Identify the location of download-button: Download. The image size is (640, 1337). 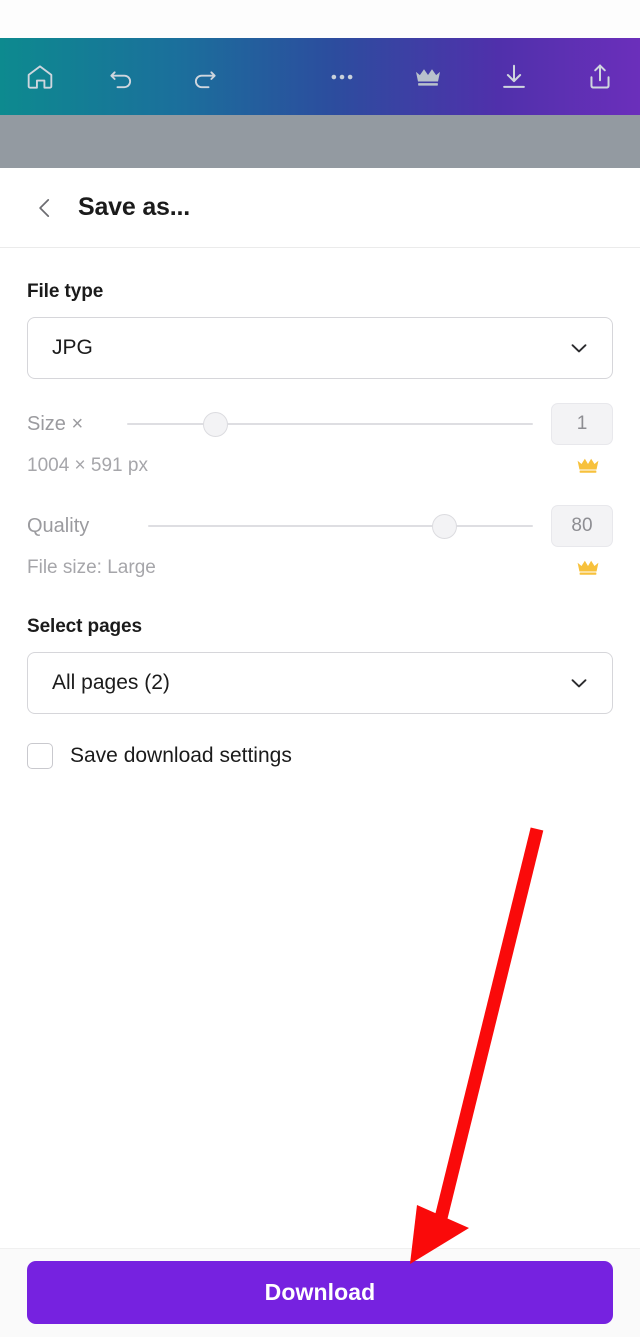
(320, 1292).